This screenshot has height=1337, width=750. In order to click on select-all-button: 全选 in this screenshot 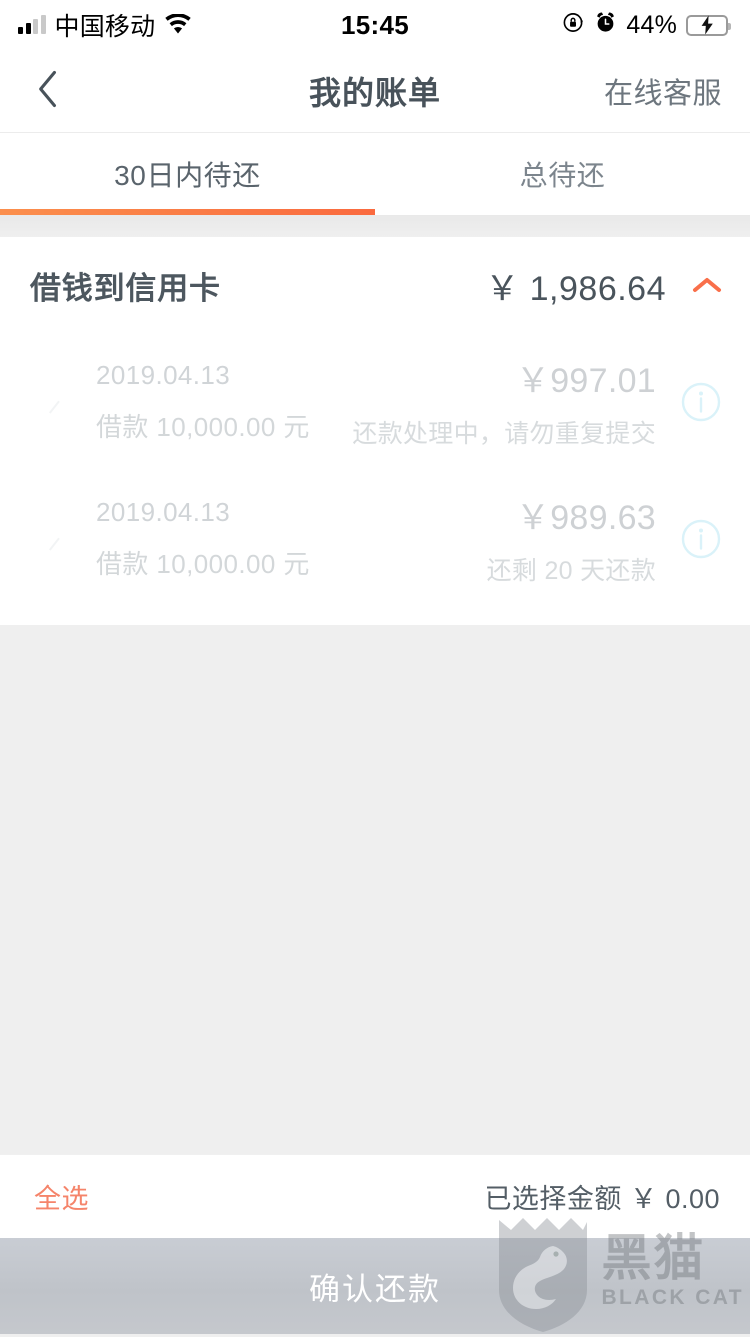, I will do `click(61, 1196)`.